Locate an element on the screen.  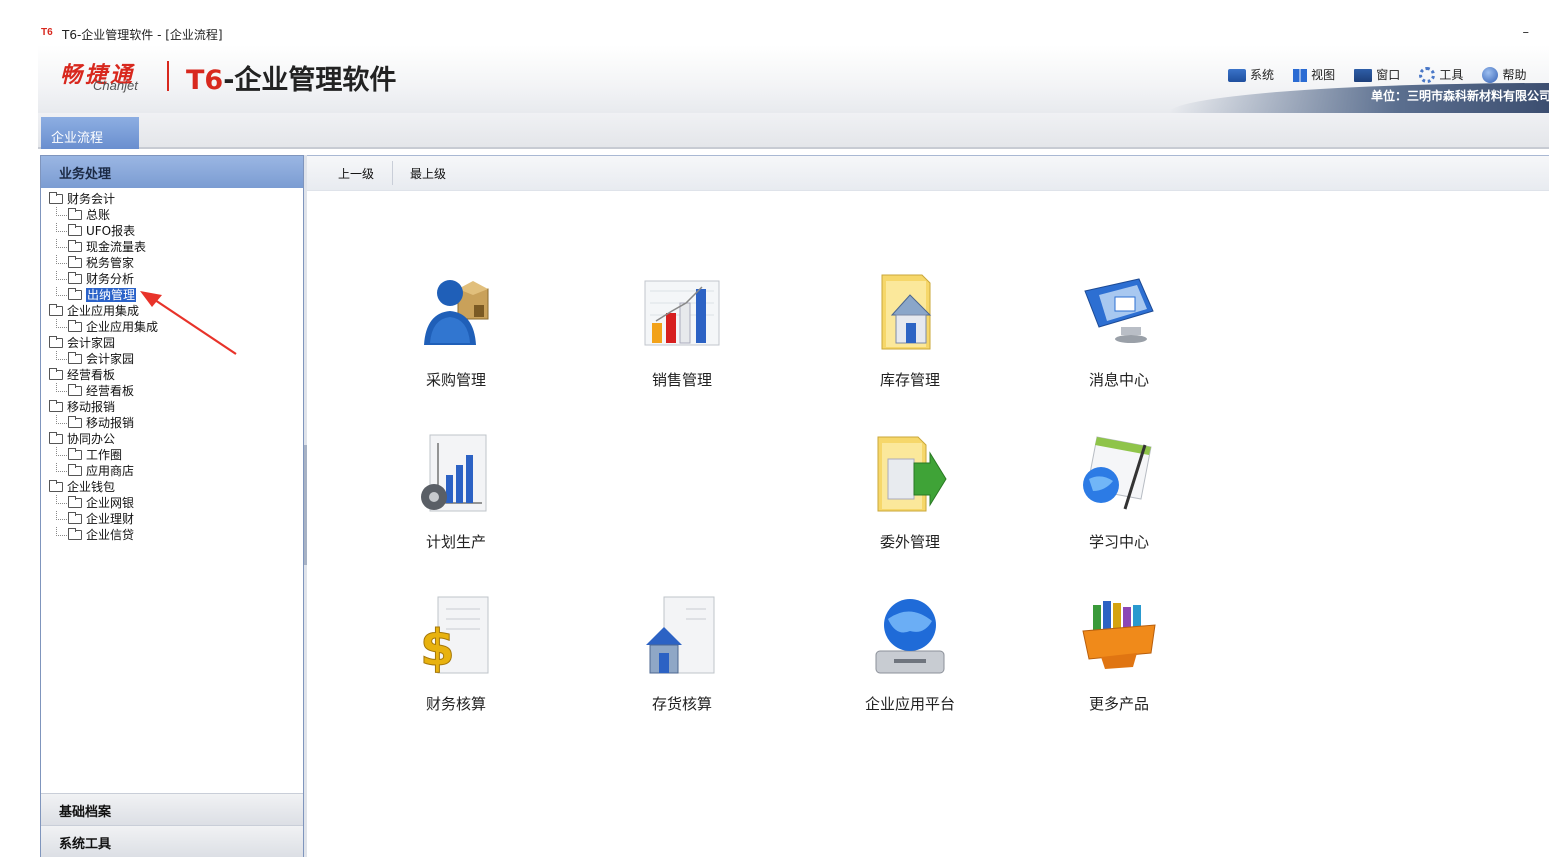
module-more-products: 更多产品 is located at coordinates (1119, 660).